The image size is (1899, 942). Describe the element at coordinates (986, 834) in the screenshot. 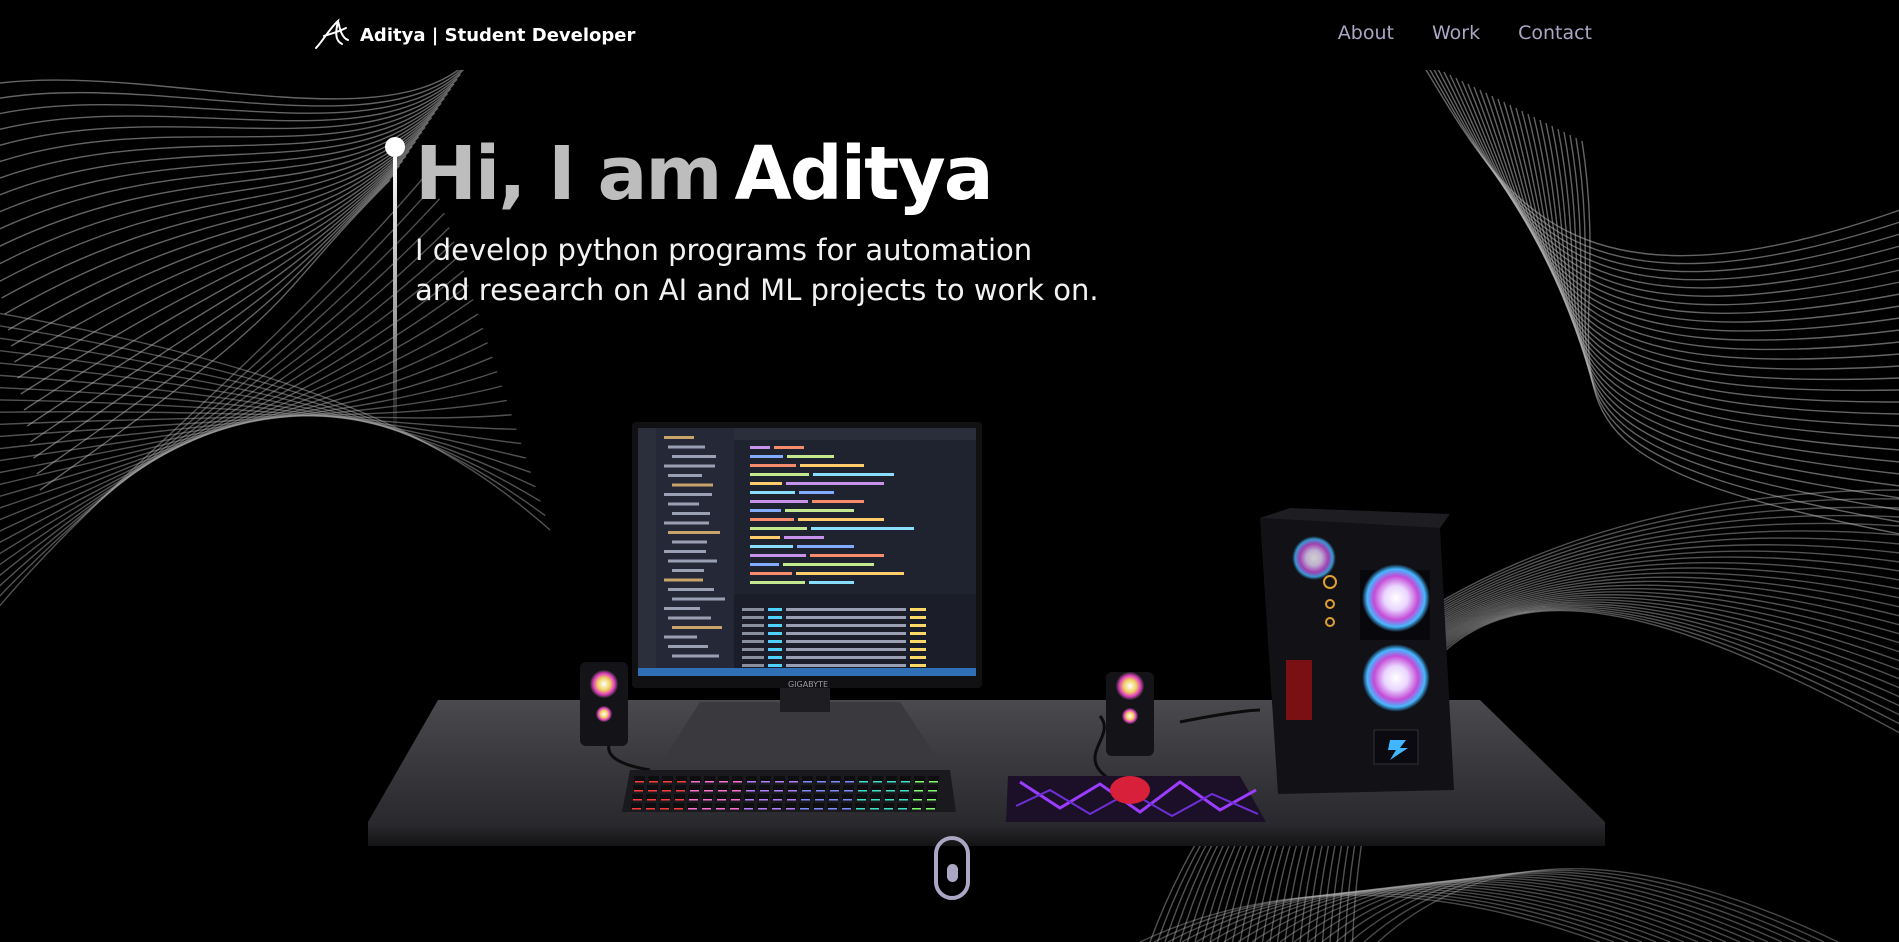

I see `desk-edge` at that location.